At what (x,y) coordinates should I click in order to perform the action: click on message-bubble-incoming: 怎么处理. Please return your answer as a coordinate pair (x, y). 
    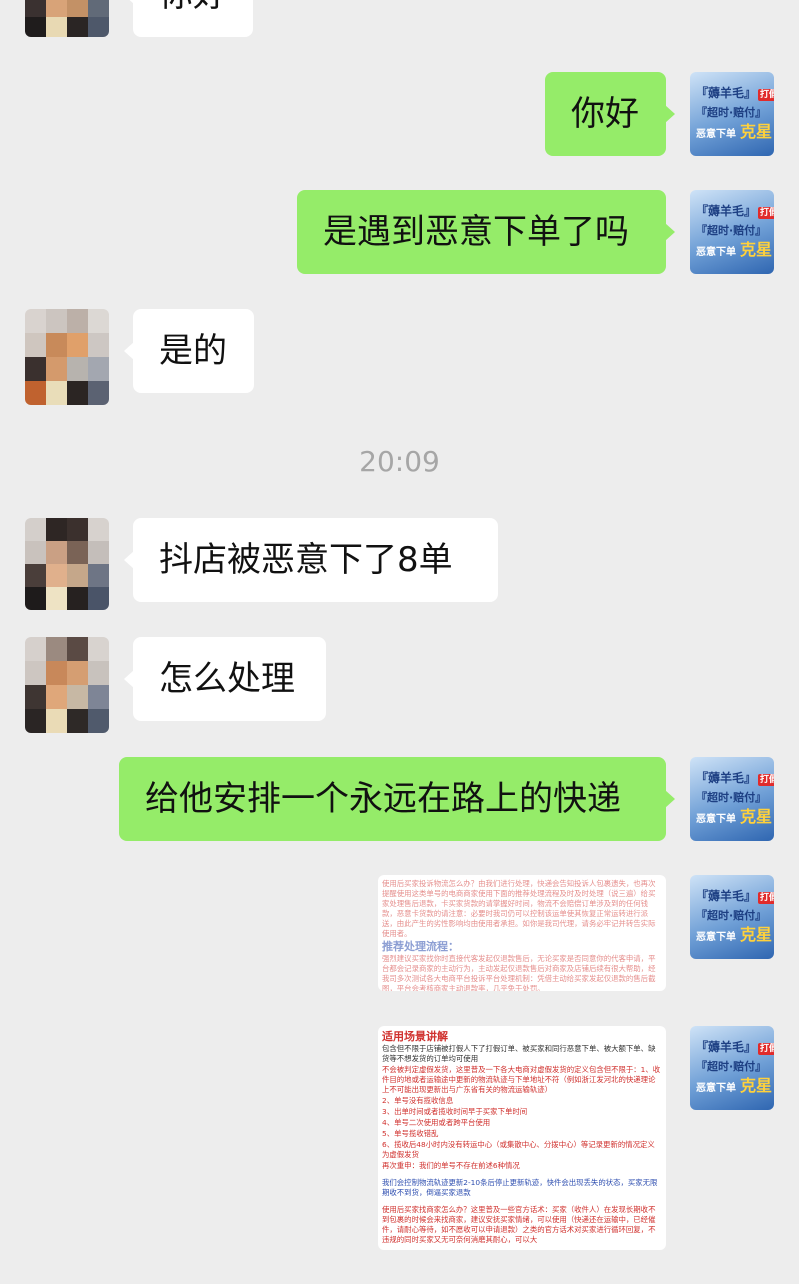
    Looking at the image, I should click on (225, 679).